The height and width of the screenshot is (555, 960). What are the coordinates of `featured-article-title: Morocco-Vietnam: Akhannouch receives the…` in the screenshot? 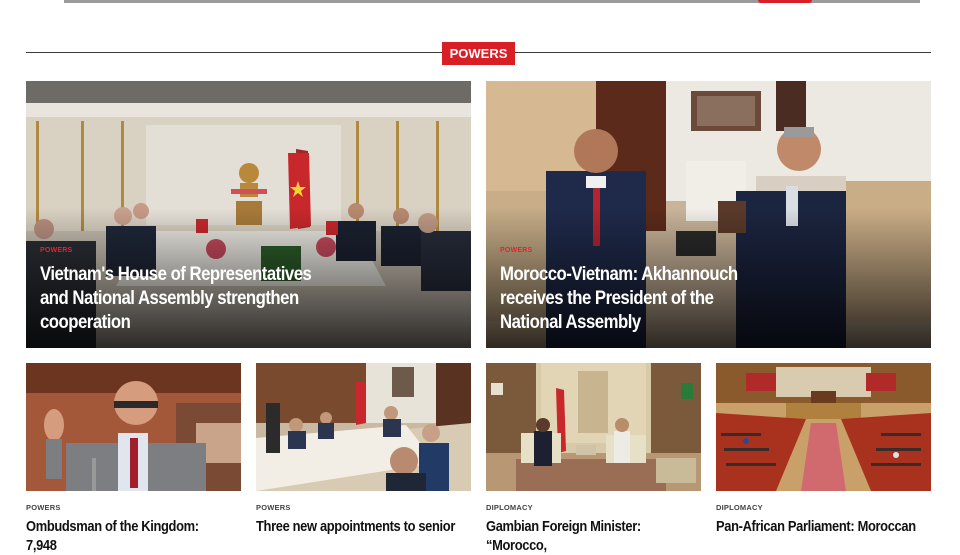 It's located at (629, 298).